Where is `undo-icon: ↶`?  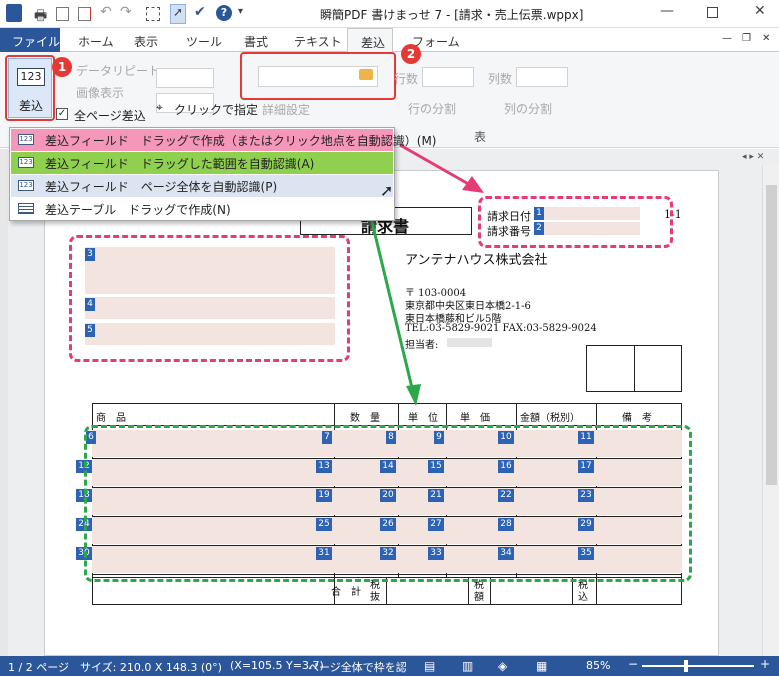 undo-icon: ↶ is located at coordinates (106, 12).